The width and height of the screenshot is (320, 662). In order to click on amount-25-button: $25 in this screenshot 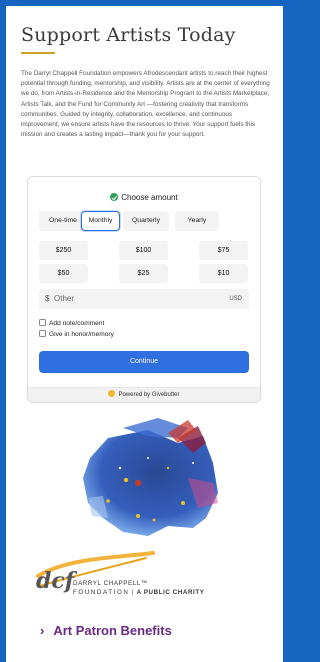, I will do `click(143, 273)`.